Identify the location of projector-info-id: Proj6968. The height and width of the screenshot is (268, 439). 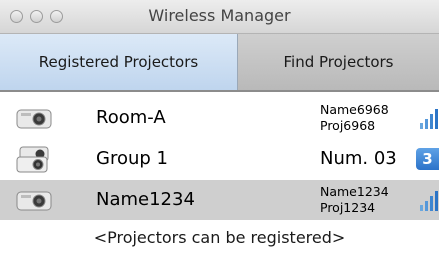
(348, 125).